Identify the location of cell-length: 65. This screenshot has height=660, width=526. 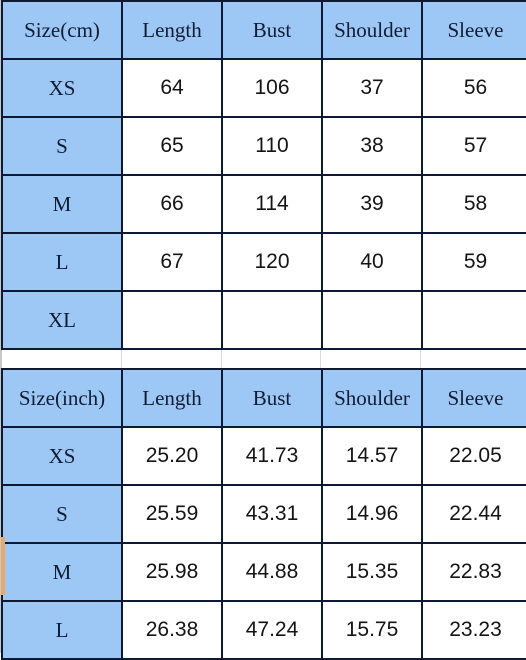
(172, 146).